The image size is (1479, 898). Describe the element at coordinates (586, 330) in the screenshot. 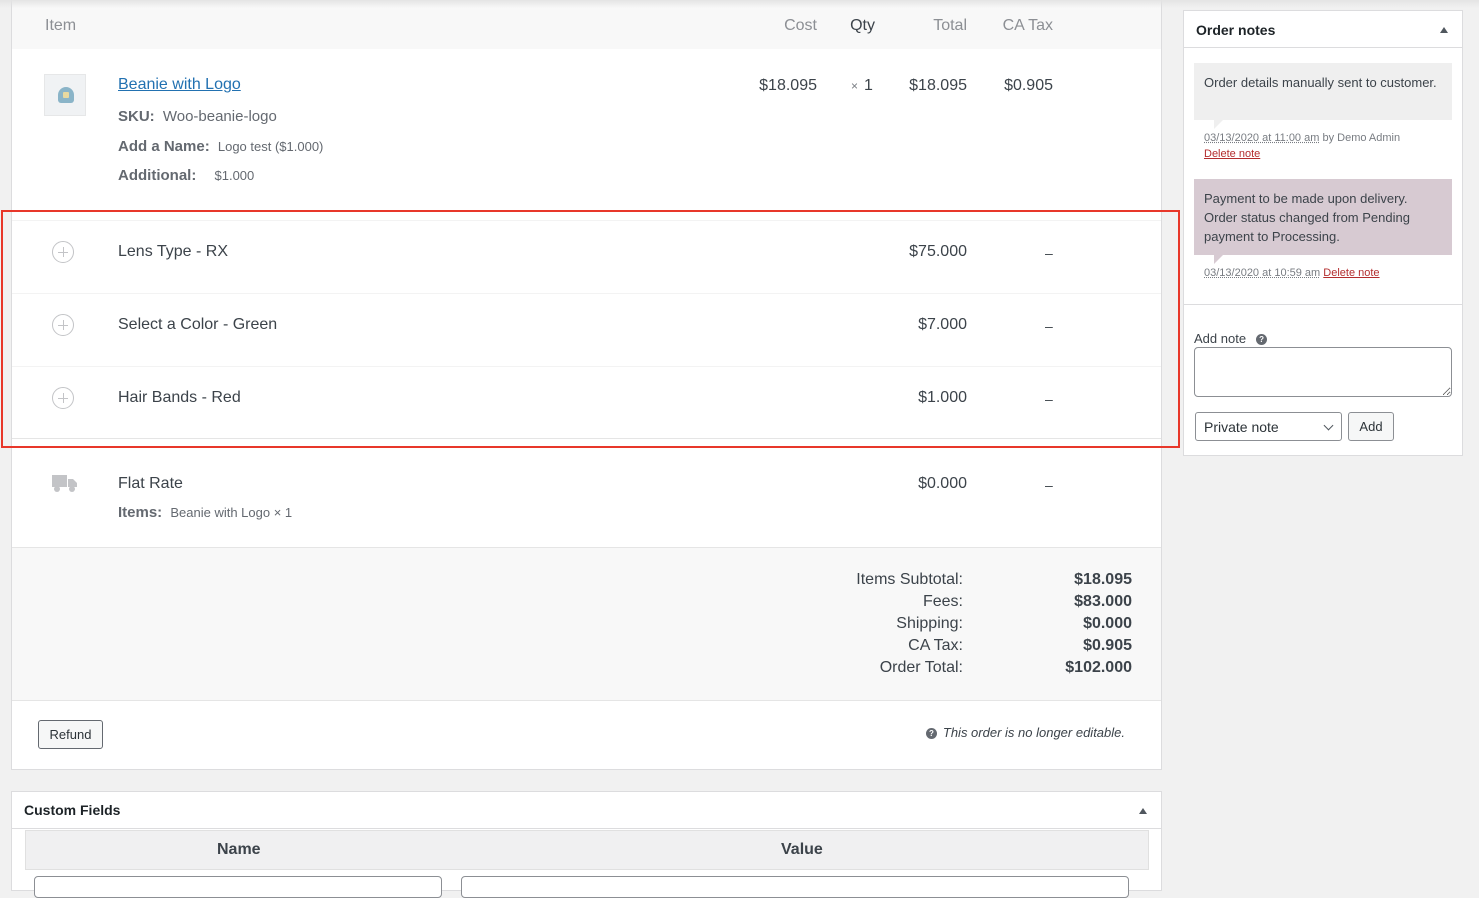

I see `fee-row: Select a Color - Green $7.000 –` at that location.